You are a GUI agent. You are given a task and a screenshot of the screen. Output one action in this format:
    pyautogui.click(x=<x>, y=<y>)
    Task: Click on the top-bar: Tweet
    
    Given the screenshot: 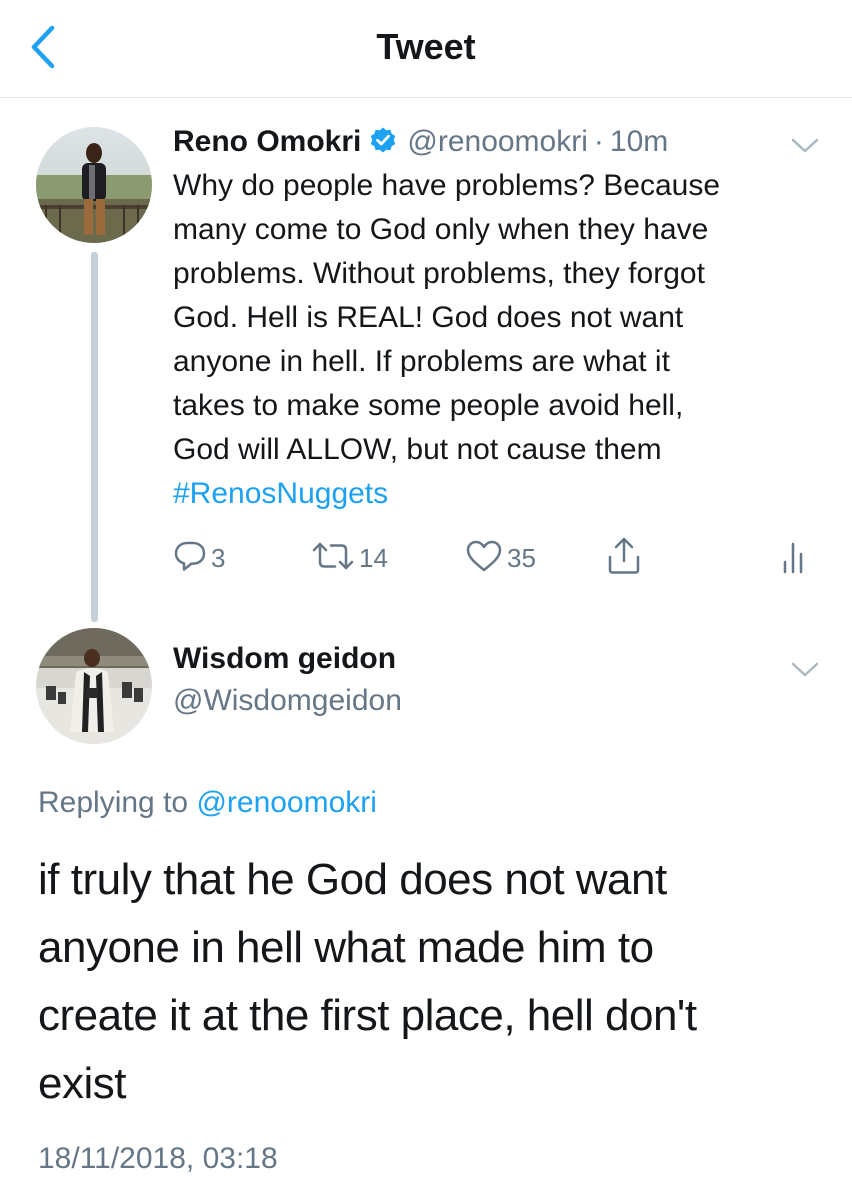 What is the action you would take?
    pyautogui.click(x=426, y=49)
    